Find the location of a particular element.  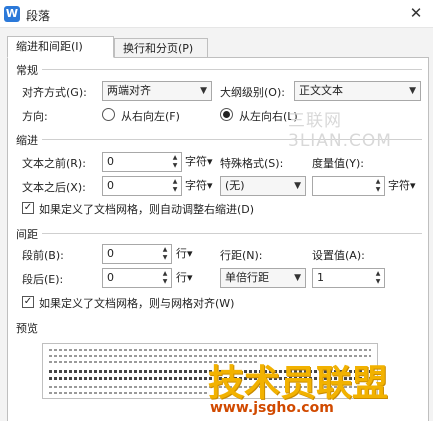

space-before-label: 段前(B): is located at coordinates (43, 255).